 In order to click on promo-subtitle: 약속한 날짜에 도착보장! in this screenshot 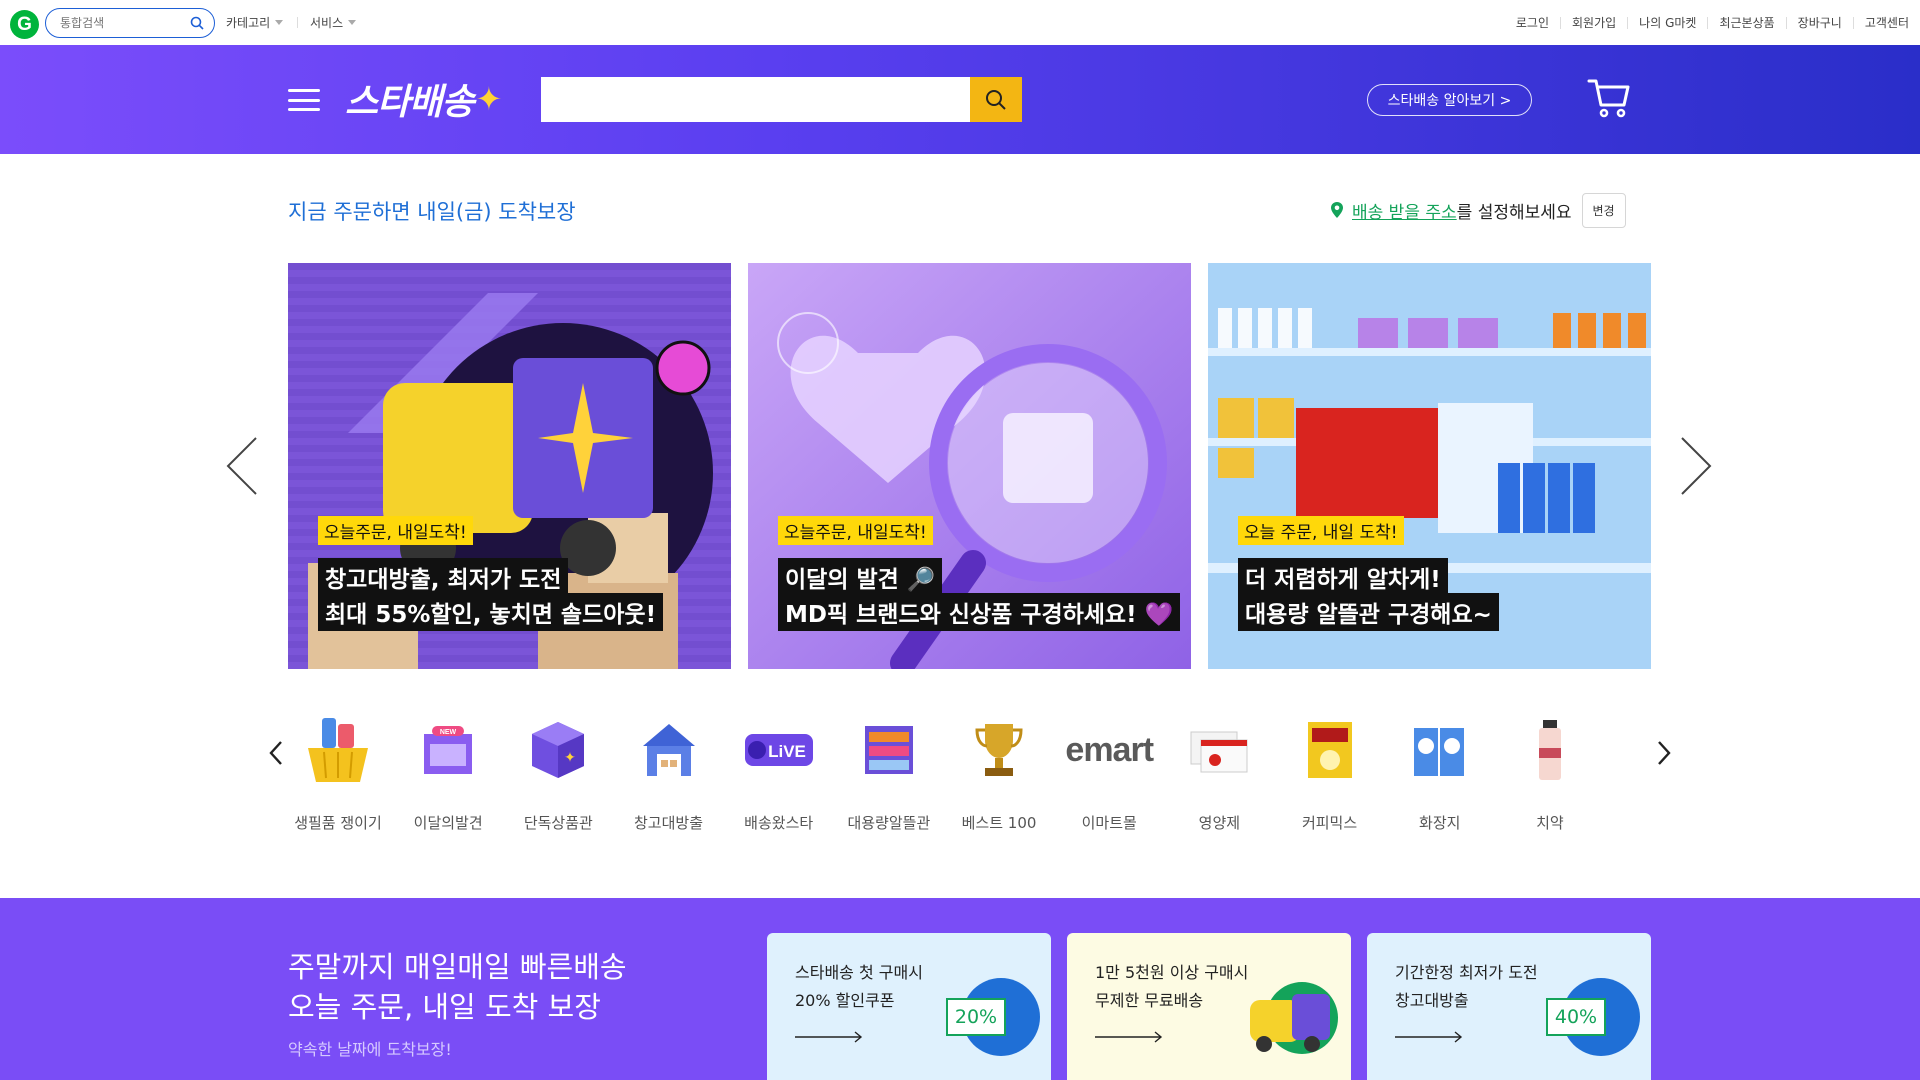, I will do `click(370, 1049)`.